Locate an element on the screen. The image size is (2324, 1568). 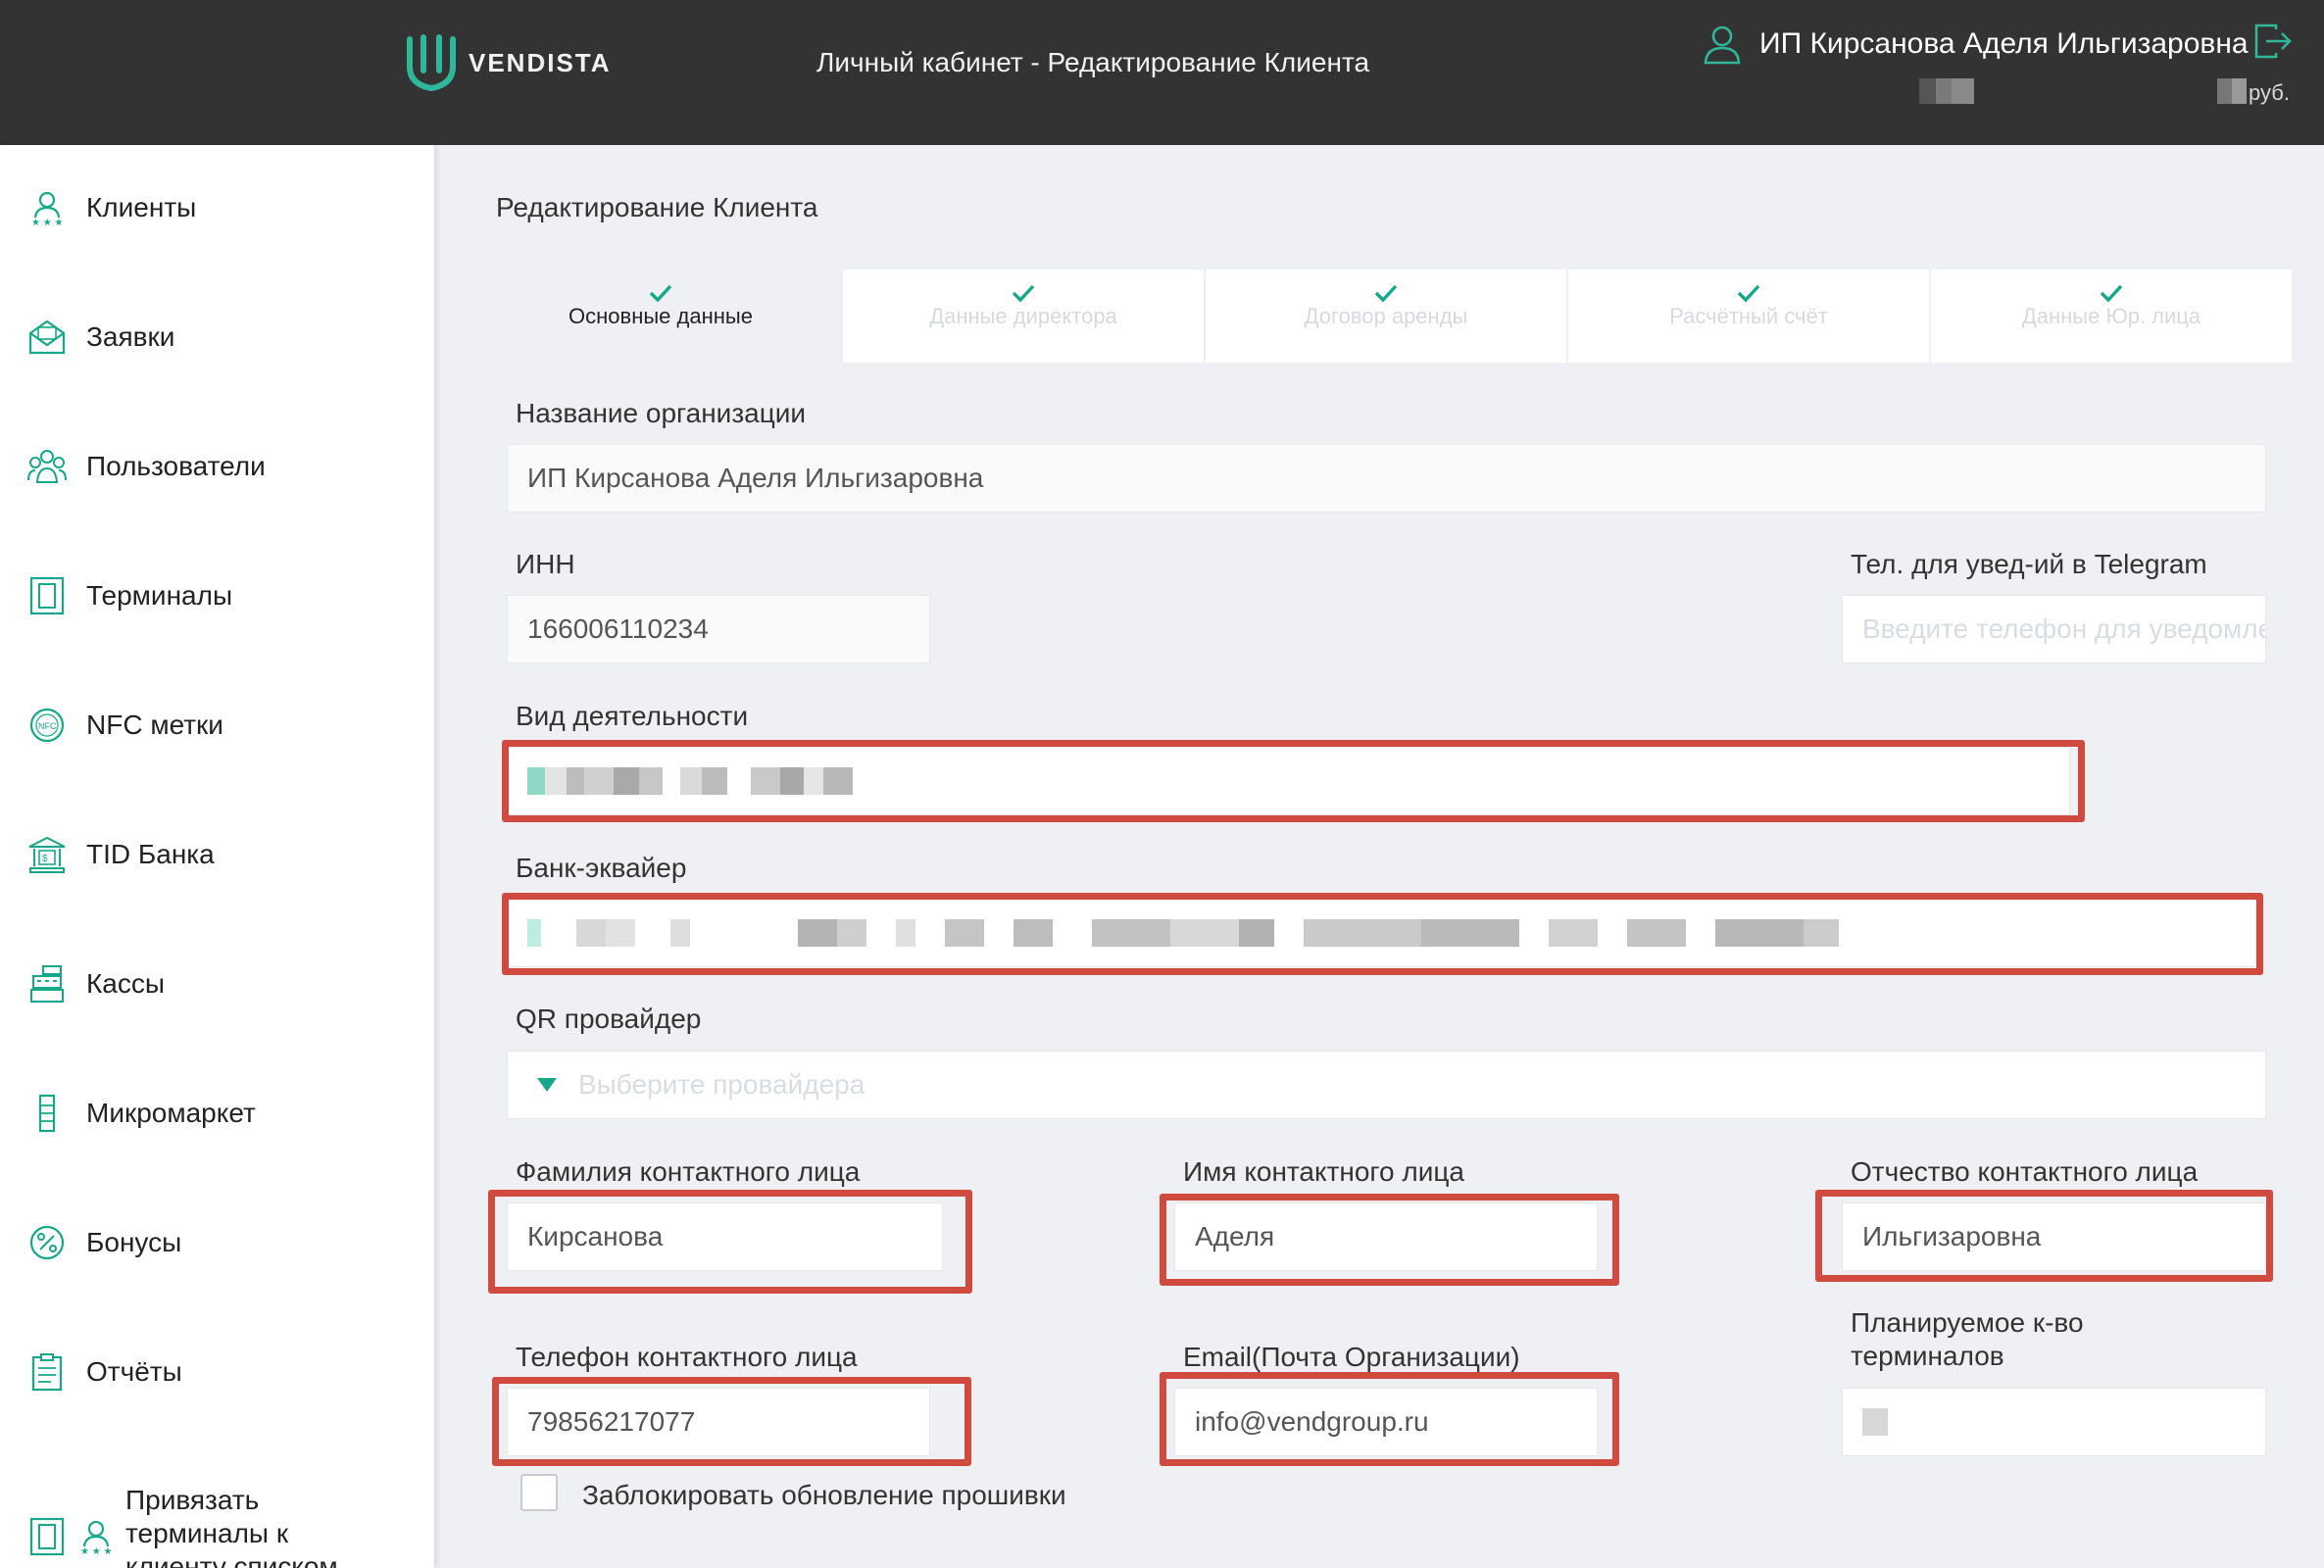
vendista-logo-icon is located at coordinates (431, 63).